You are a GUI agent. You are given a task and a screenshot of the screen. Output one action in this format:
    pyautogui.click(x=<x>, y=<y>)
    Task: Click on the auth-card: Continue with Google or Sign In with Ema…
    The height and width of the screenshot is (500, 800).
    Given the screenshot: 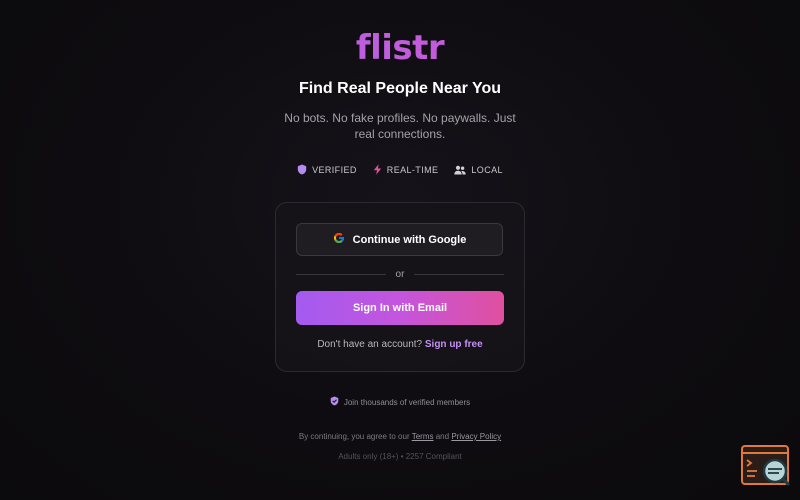 What is the action you would take?
    pyautogui.click(x=400, y=287)
    